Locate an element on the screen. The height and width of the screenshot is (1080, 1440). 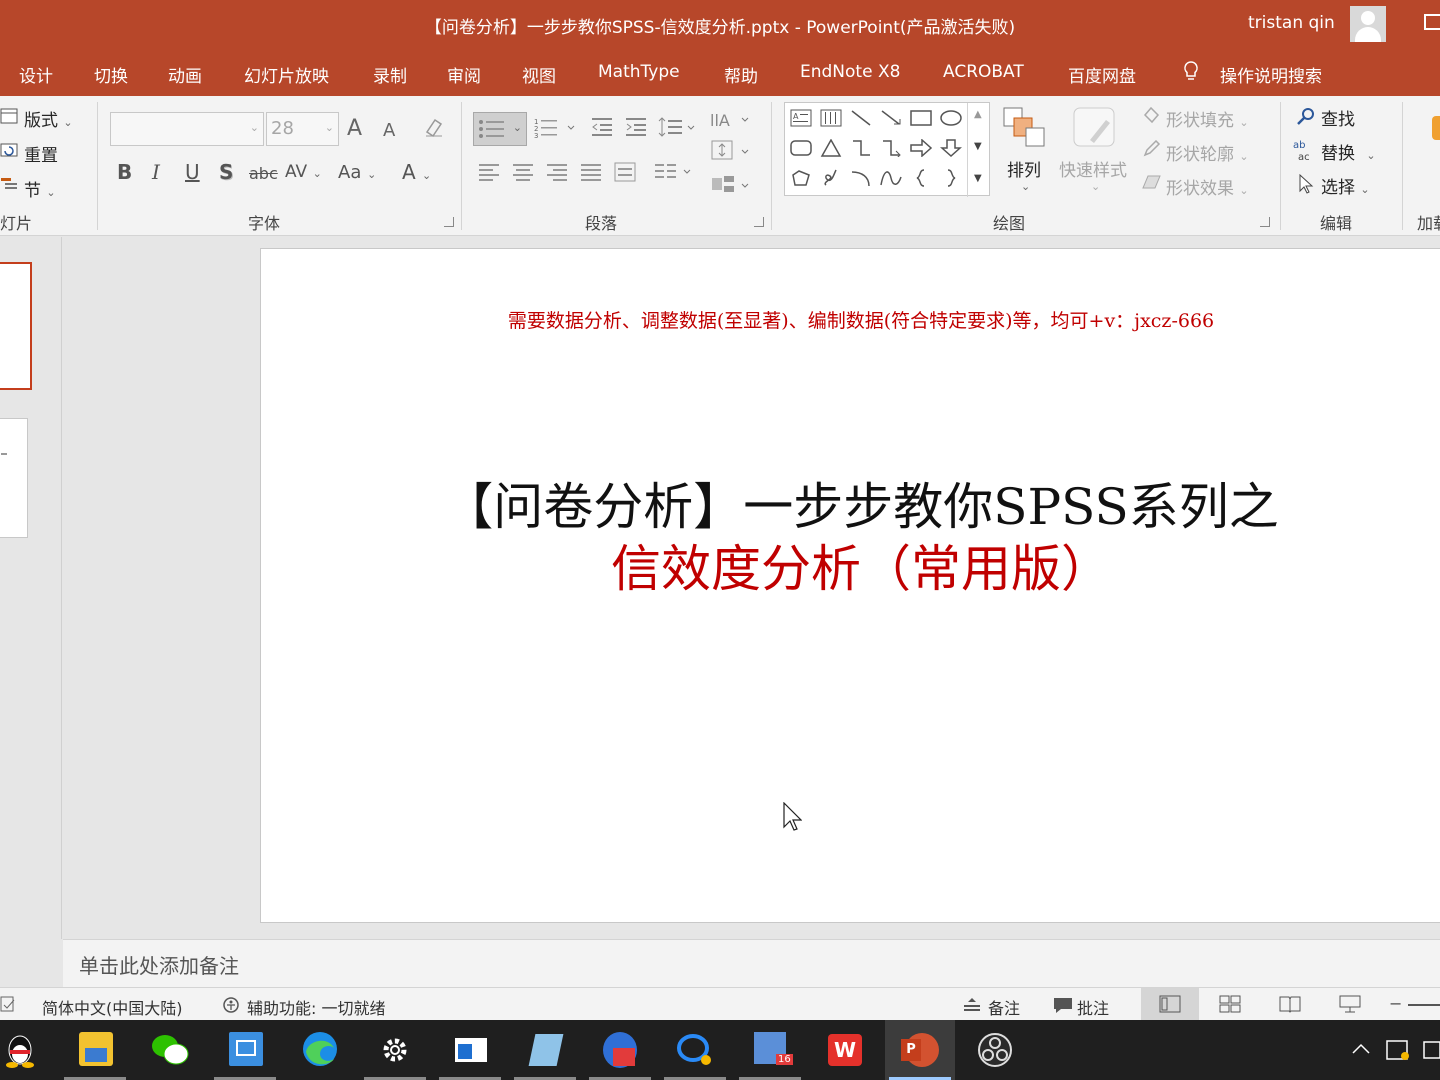
line-icon is located at coordinates (861, 118).